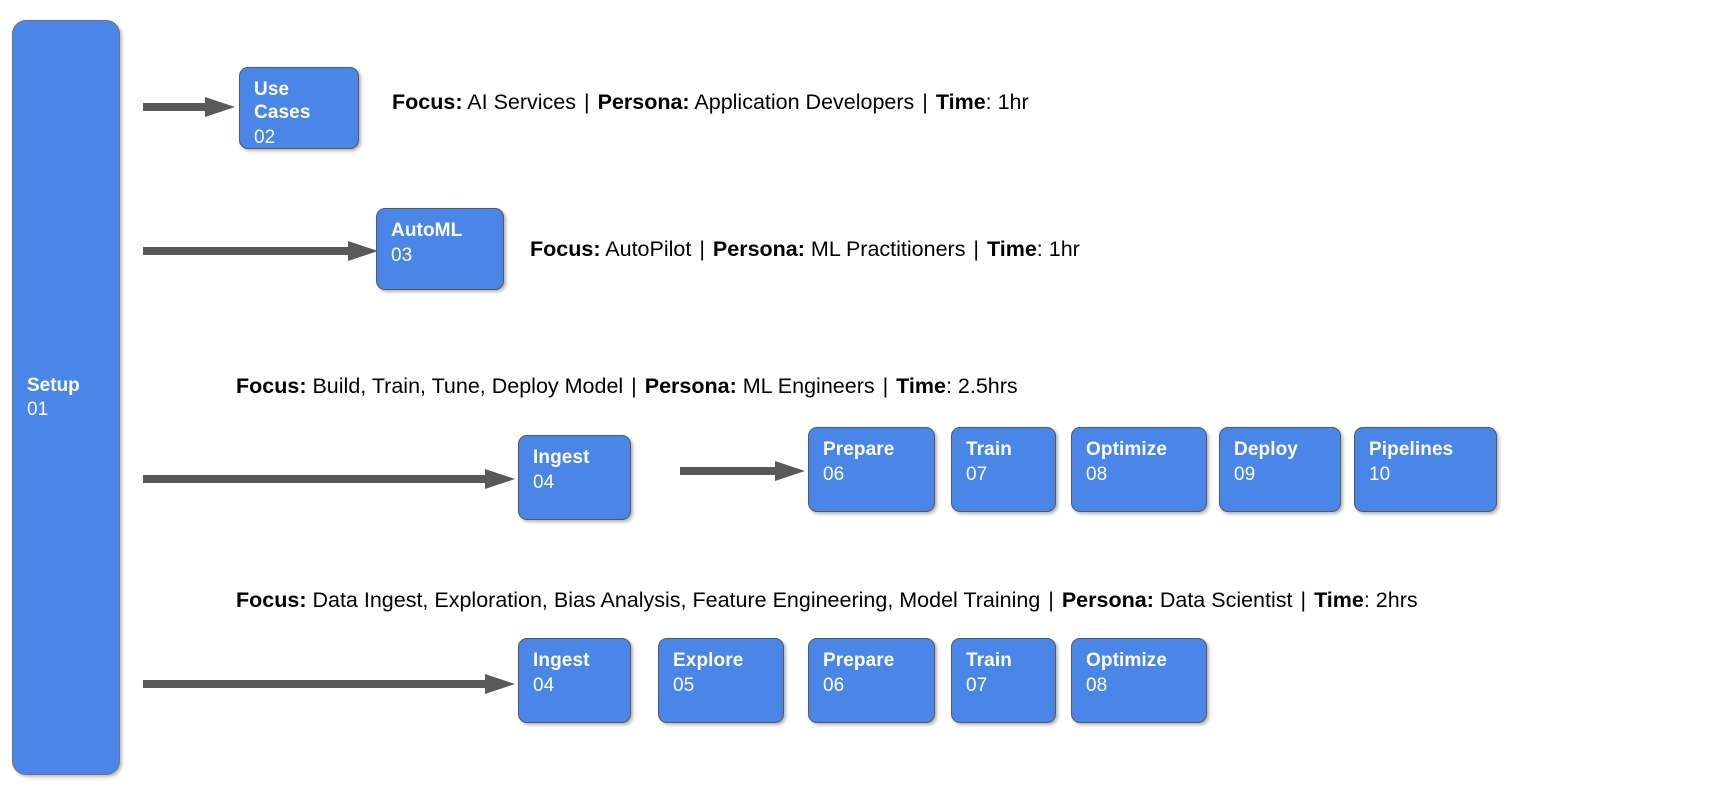 The width and height of the screenshot is (1730, 806). I want to click on caption-data-scientist-sep-2: |, so click(1303, 600).